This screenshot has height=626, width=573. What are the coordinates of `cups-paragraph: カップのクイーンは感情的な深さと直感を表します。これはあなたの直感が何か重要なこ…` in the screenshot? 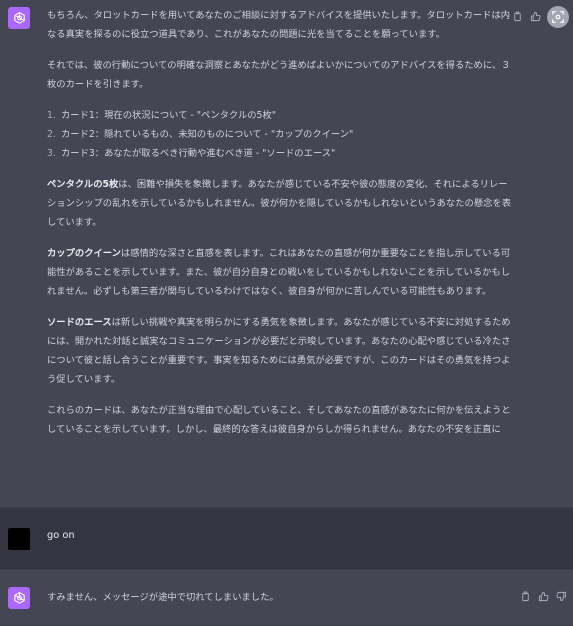 It's located at (279, 272).